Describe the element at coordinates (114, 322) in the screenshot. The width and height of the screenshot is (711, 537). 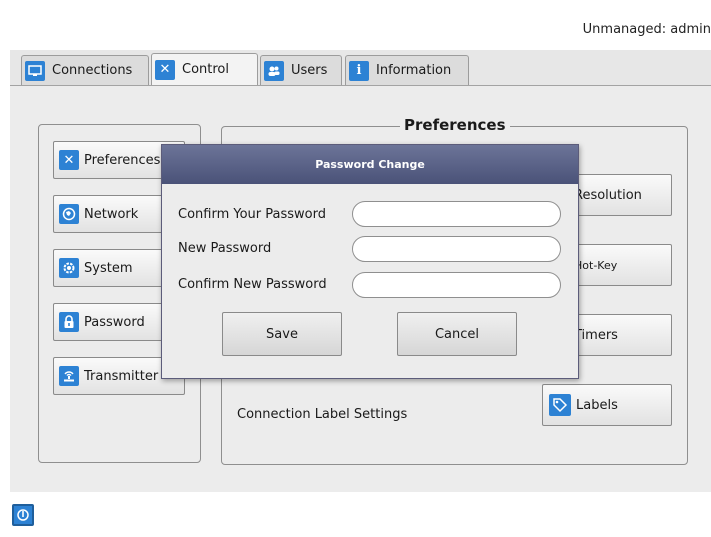
I see `sidebar-item-label: Password` at that location.